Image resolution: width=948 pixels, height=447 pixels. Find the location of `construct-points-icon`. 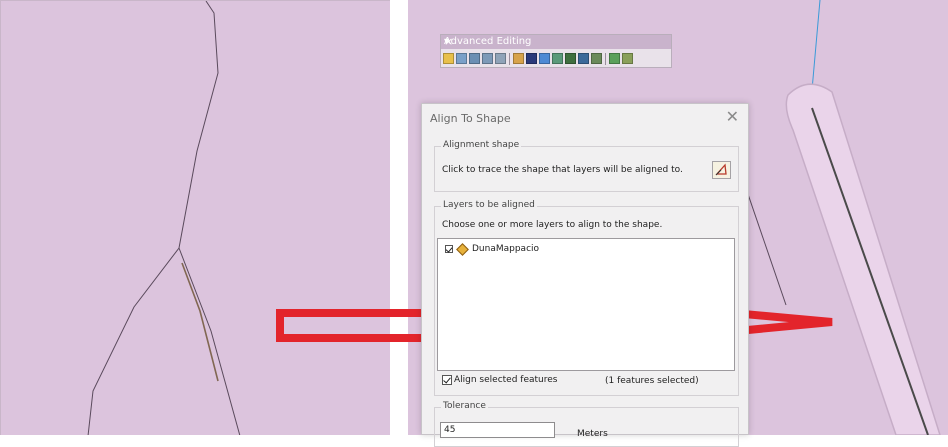

construct-points-icon is located at coordinates (570, 58).